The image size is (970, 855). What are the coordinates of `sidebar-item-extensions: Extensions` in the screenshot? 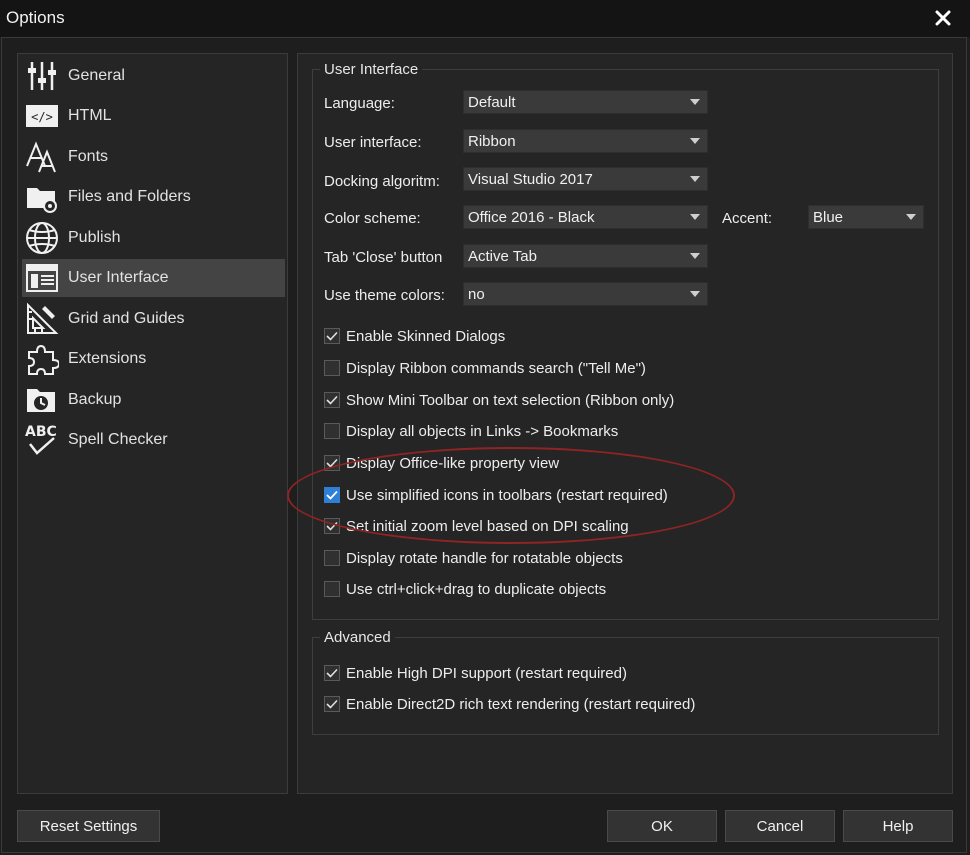 It's located at (153, 359).